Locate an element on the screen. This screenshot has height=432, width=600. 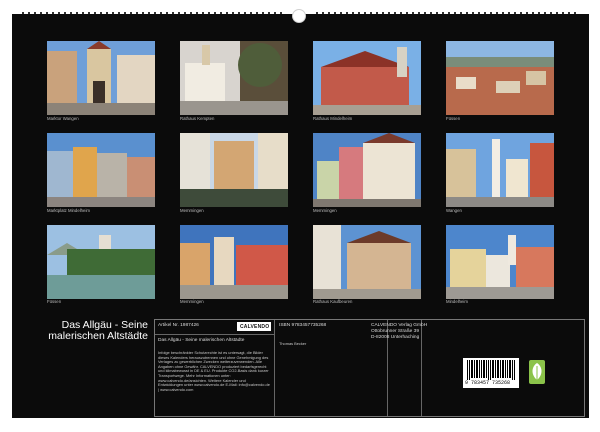
article-number: Artikel Nr. 1987426 is located at coordinates (178, 325).